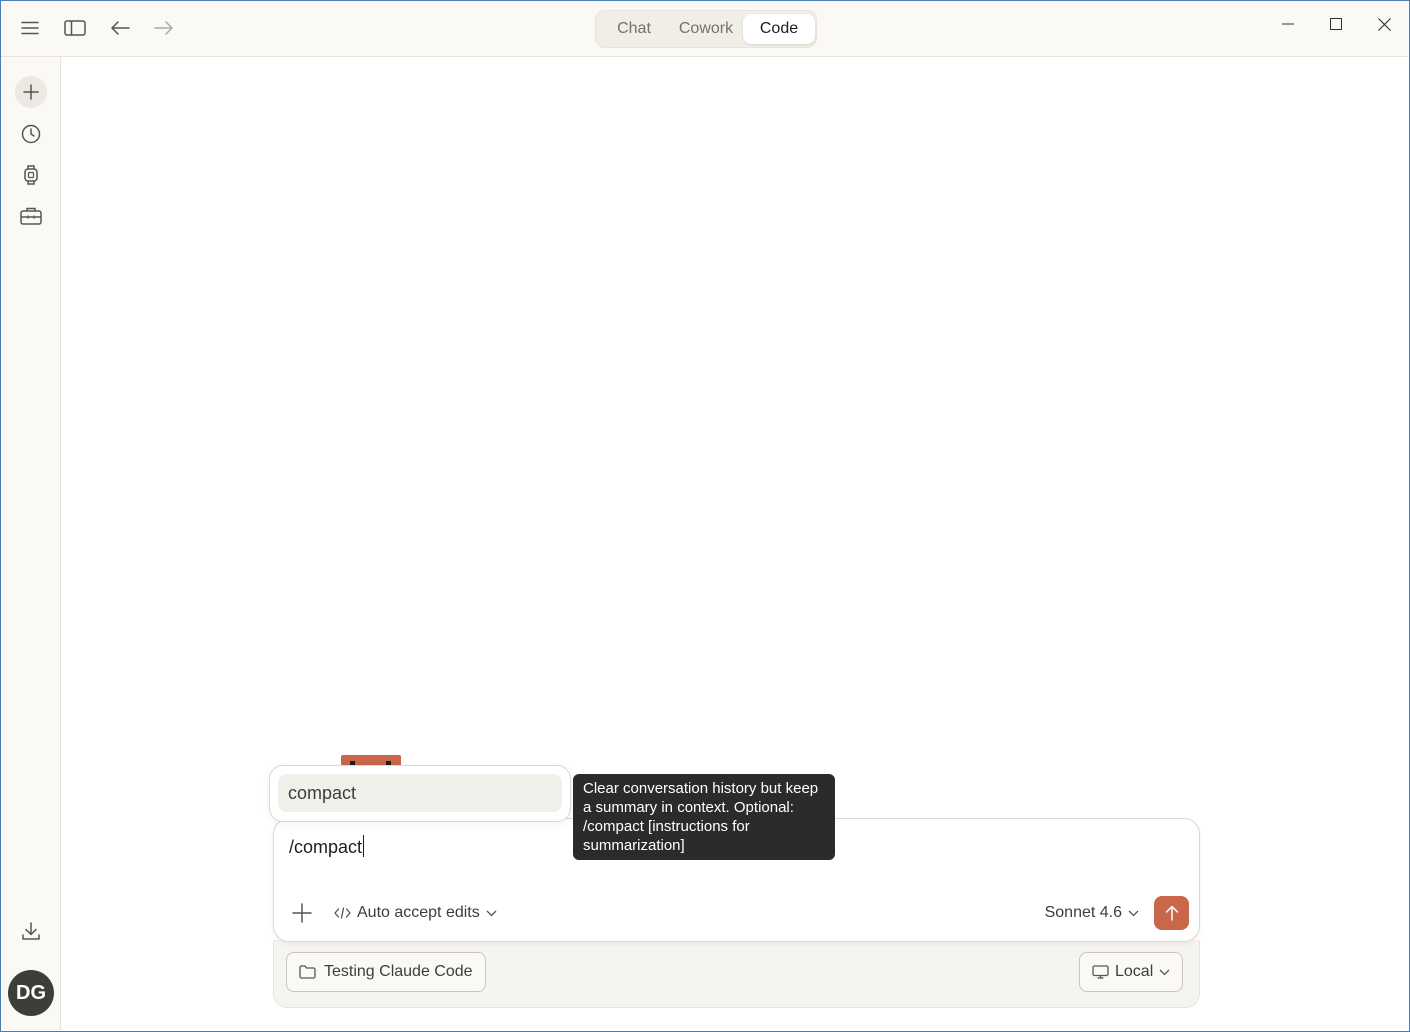  Describe the element at coordinates (1288, 24) in the screenshot. I see `minimize-icon` at that location.